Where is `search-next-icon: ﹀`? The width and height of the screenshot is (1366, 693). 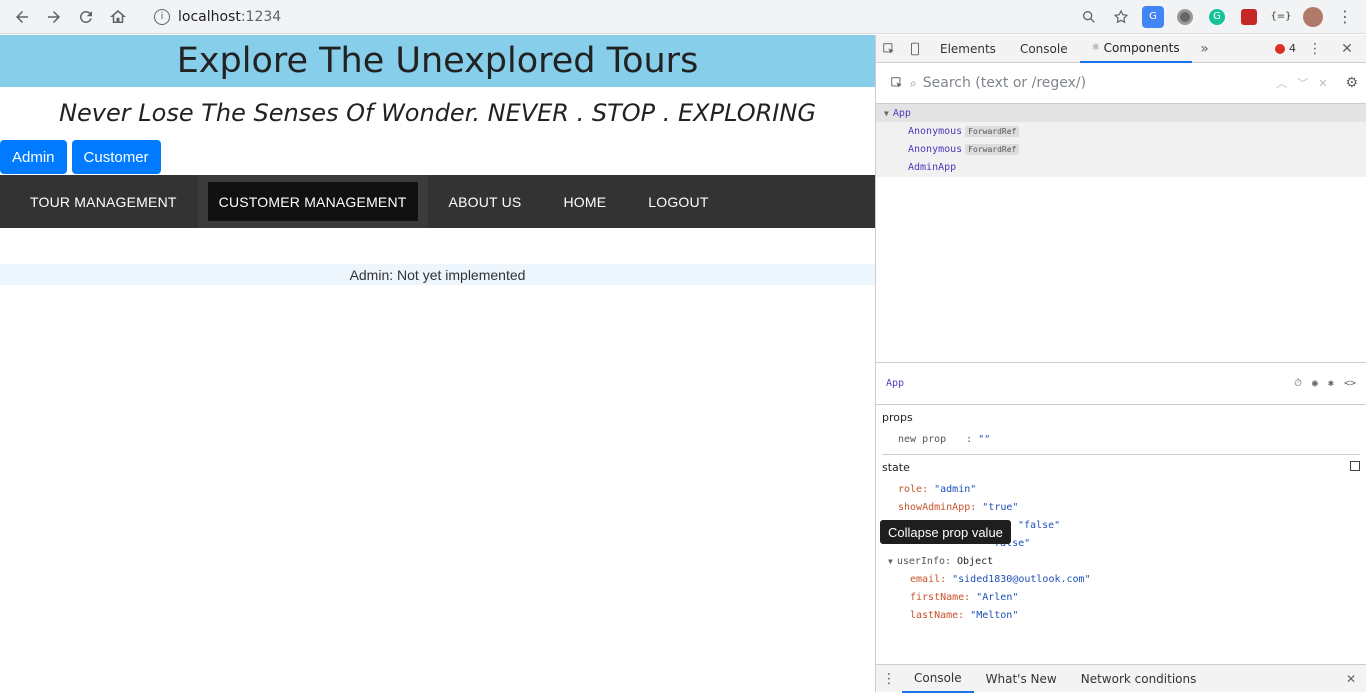 search-next-icon: ﹀ is located at coordinates (1302, 83).